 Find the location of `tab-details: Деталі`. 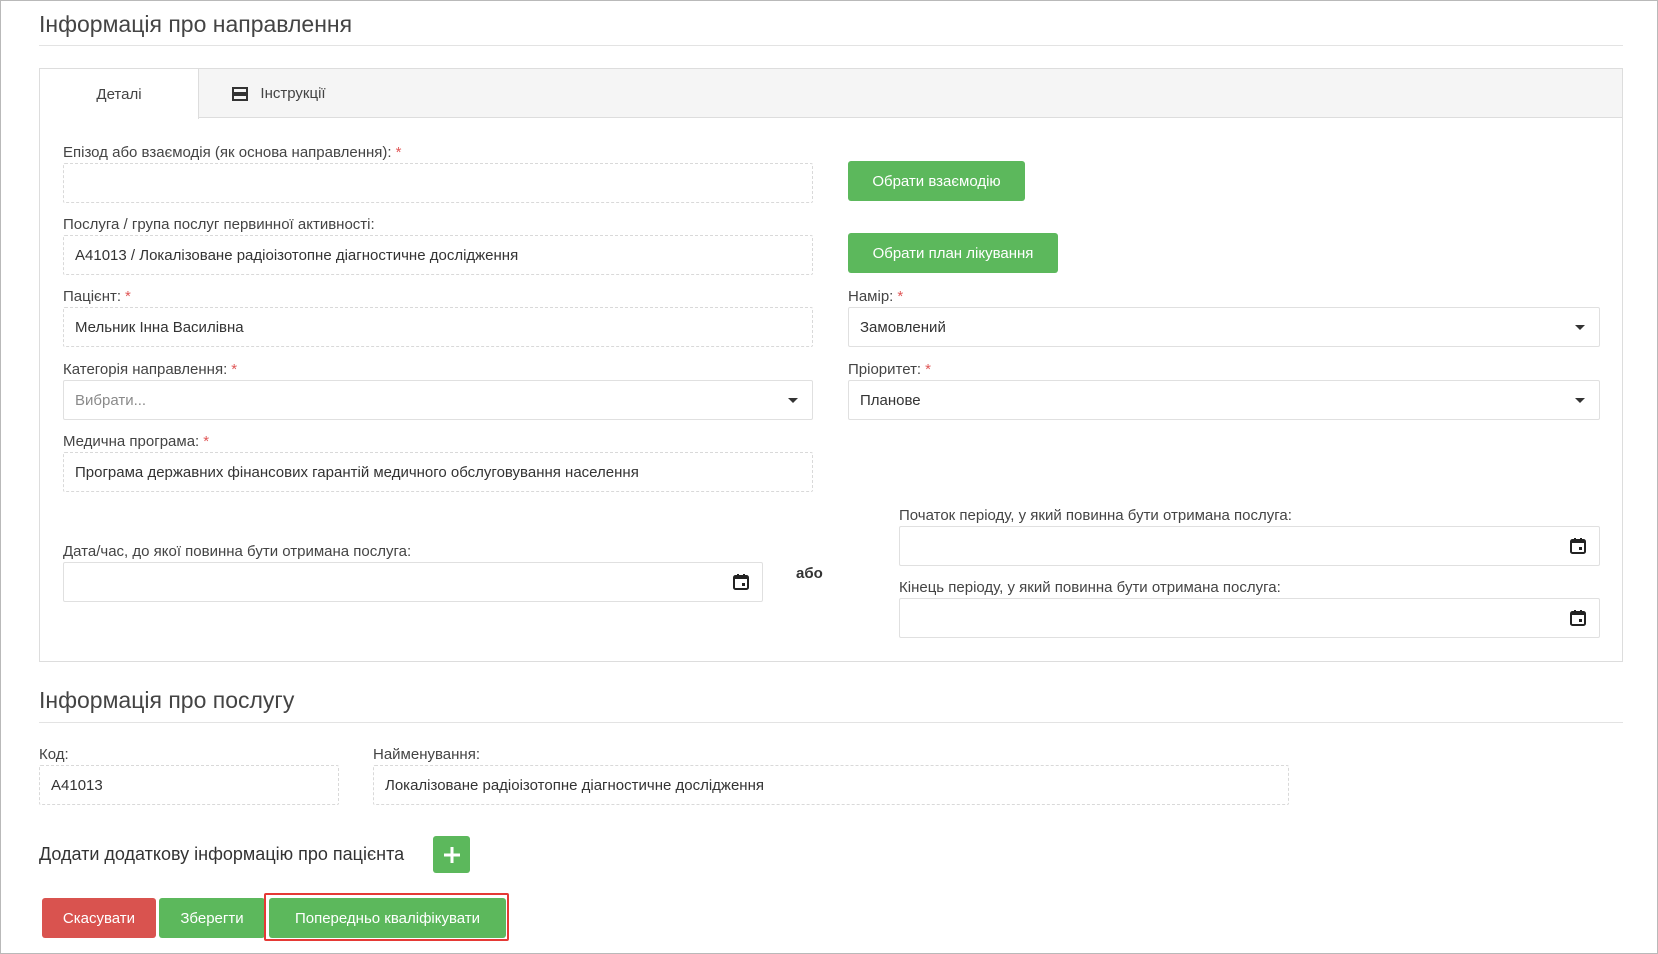

tab-details: Деталі is located at coordinates (119, 94).